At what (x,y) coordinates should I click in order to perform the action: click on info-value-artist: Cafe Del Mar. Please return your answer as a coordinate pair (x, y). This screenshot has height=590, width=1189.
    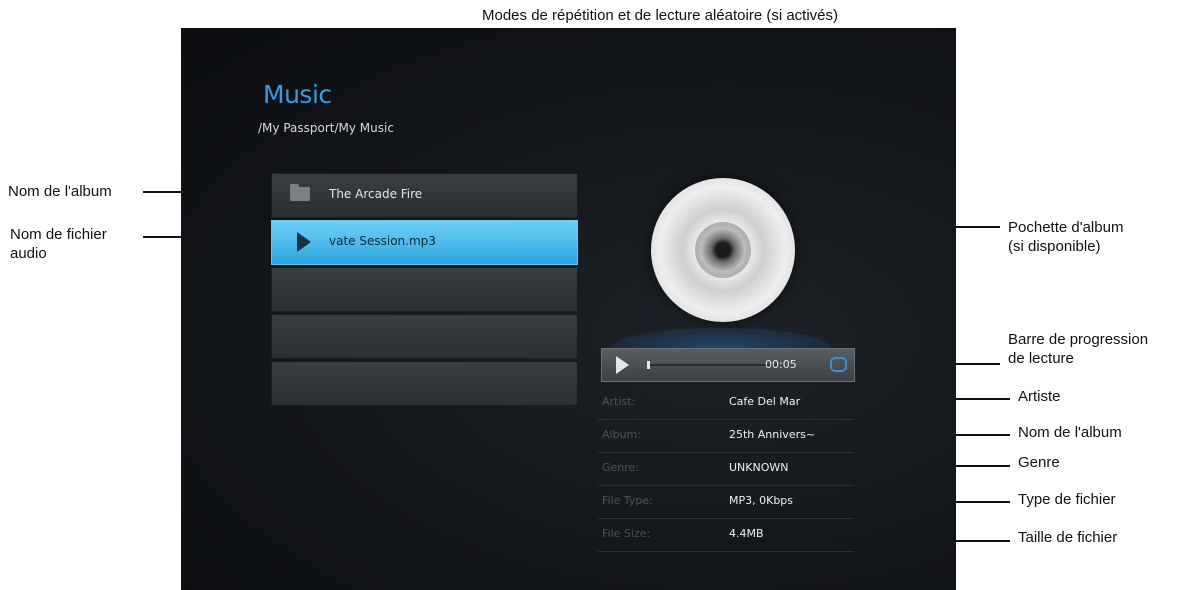
    Looking at the image, I should click on (765, 401).